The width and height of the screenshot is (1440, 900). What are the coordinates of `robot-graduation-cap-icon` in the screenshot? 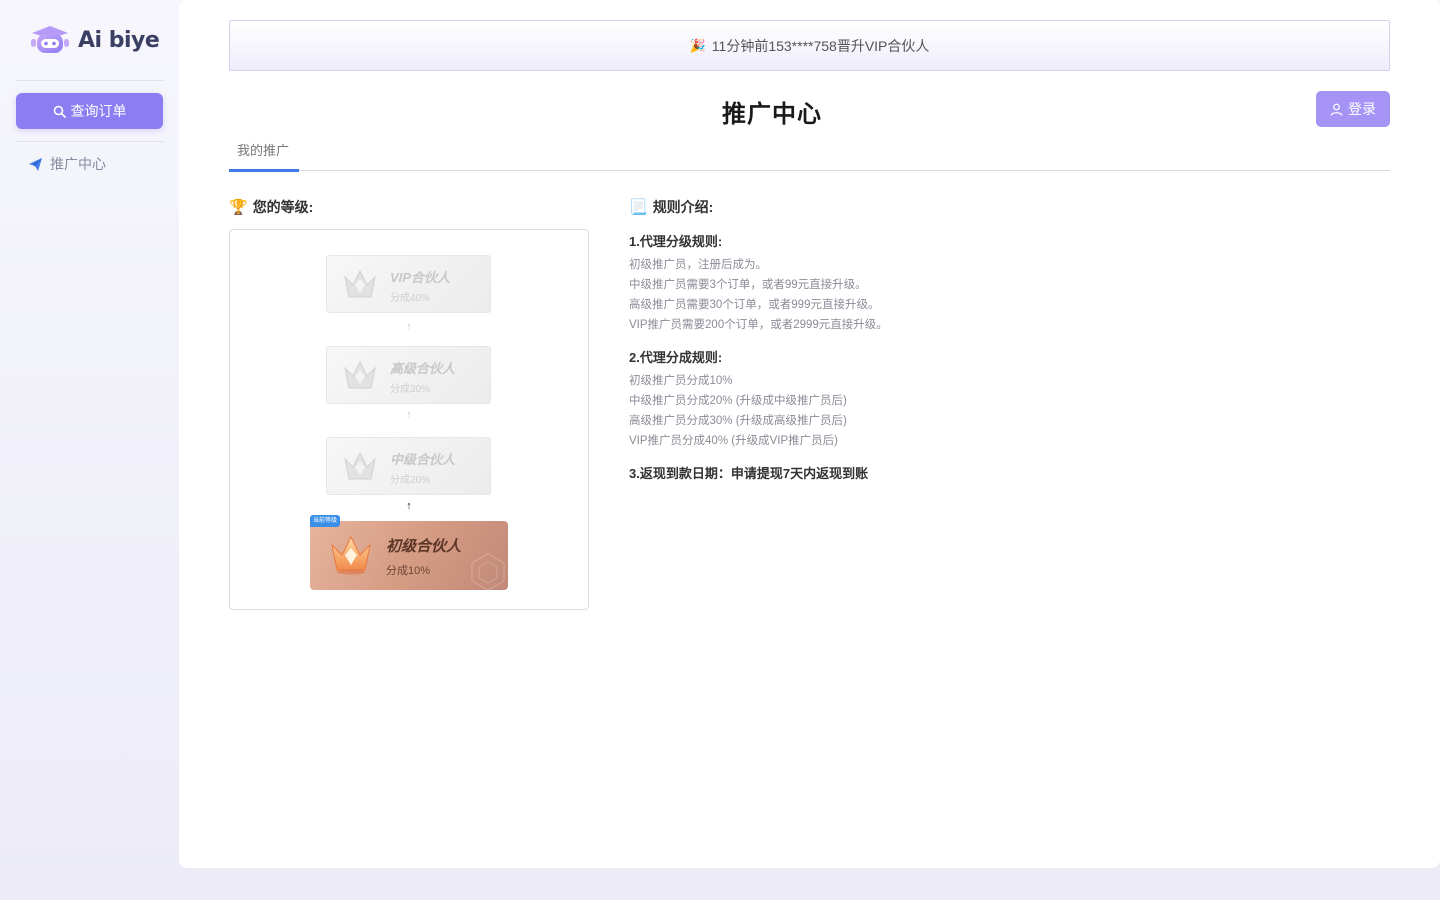 It's located at (50, 39).